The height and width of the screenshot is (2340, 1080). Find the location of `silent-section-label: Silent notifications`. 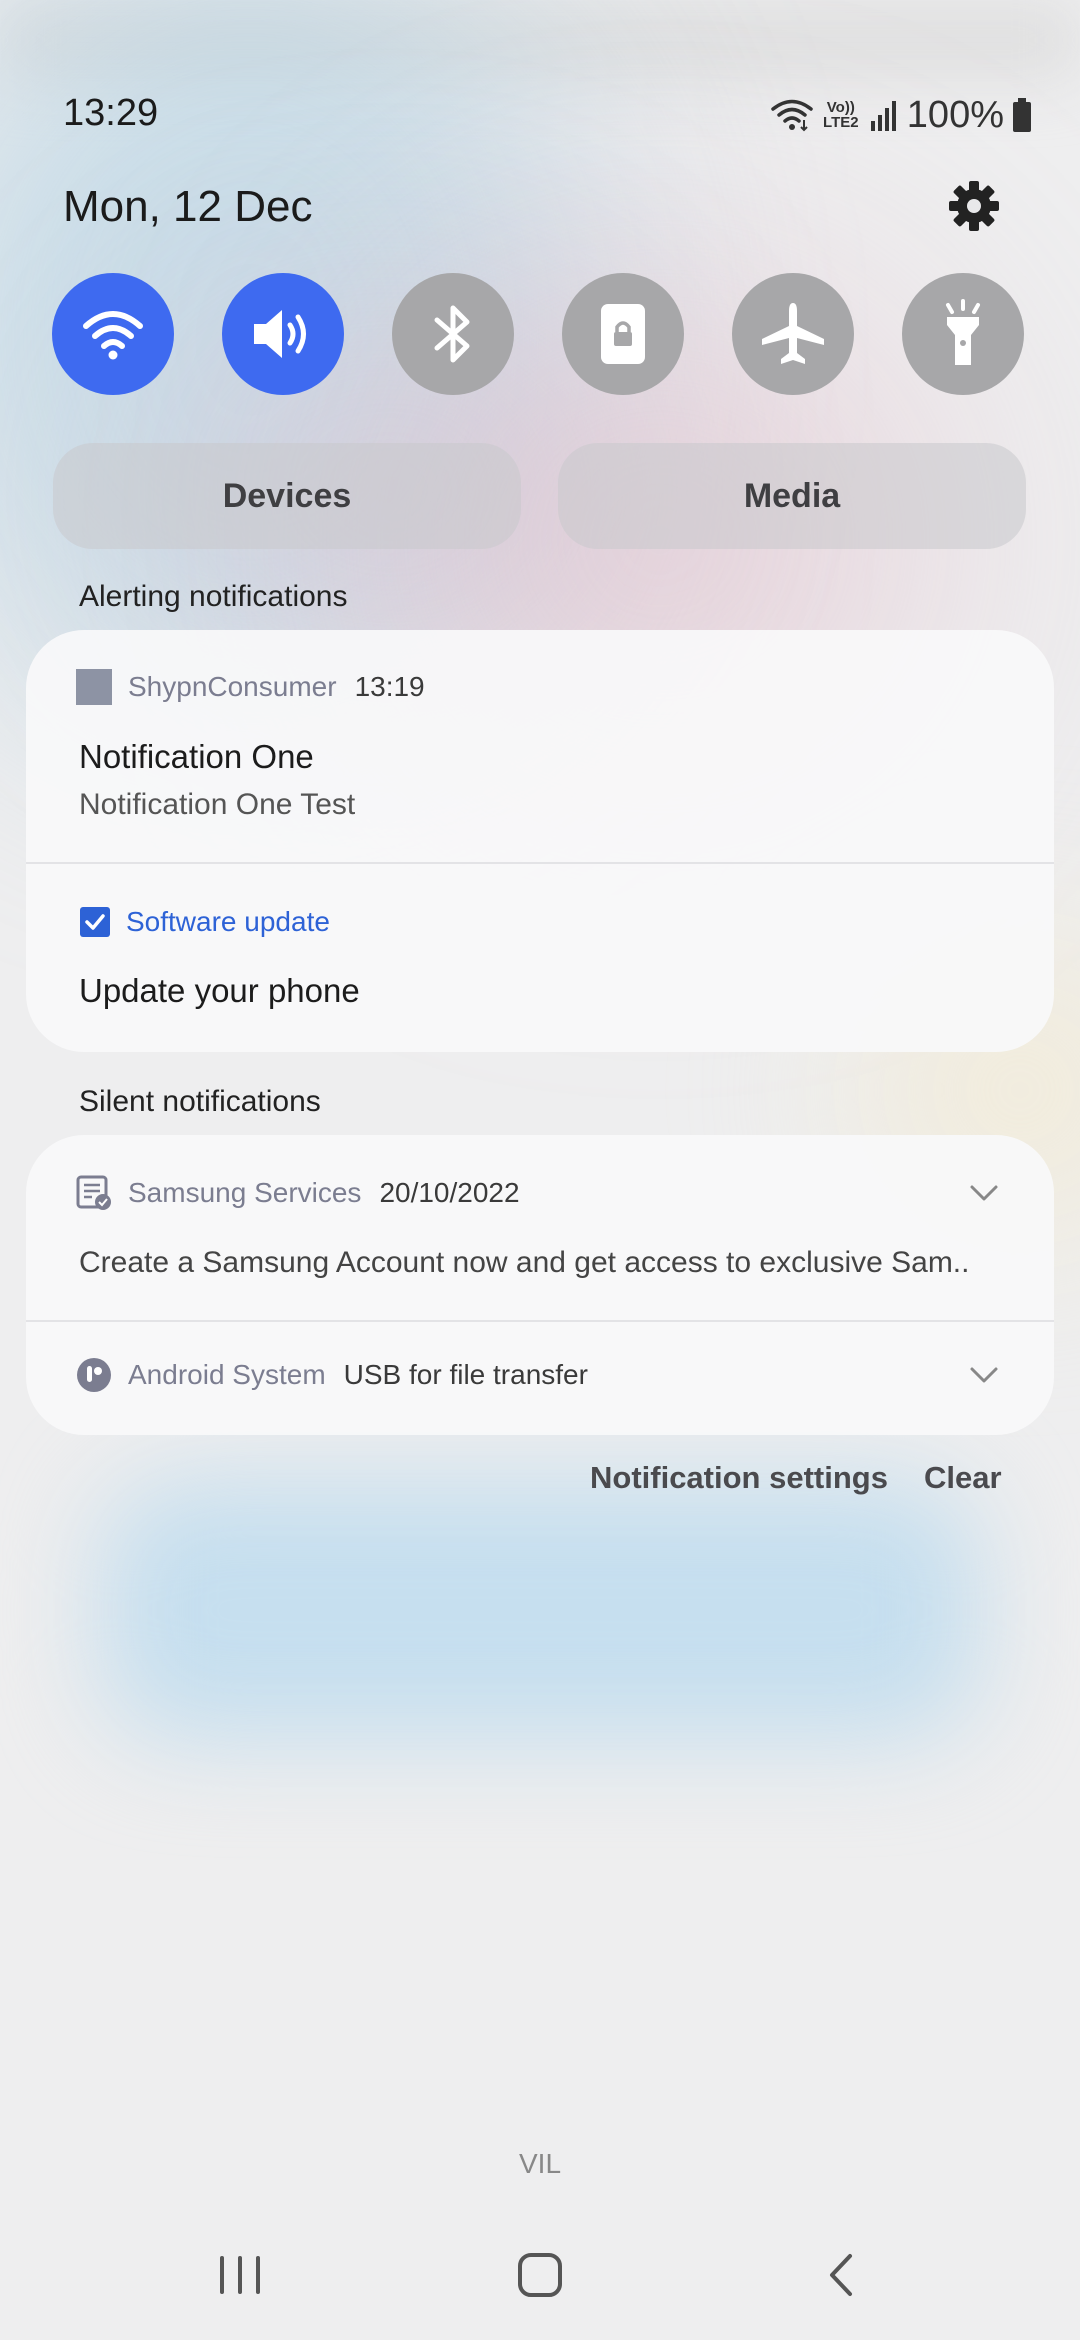

silent-section-label: Silent notifications is located at coordinates (200, 1101).